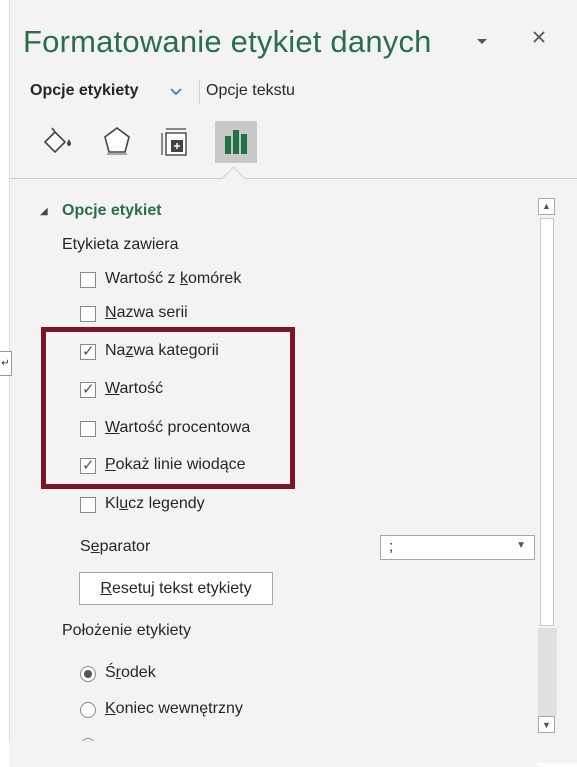 The image size is (577, 767). I want to click on size-properties-tab, so click(175, 142).